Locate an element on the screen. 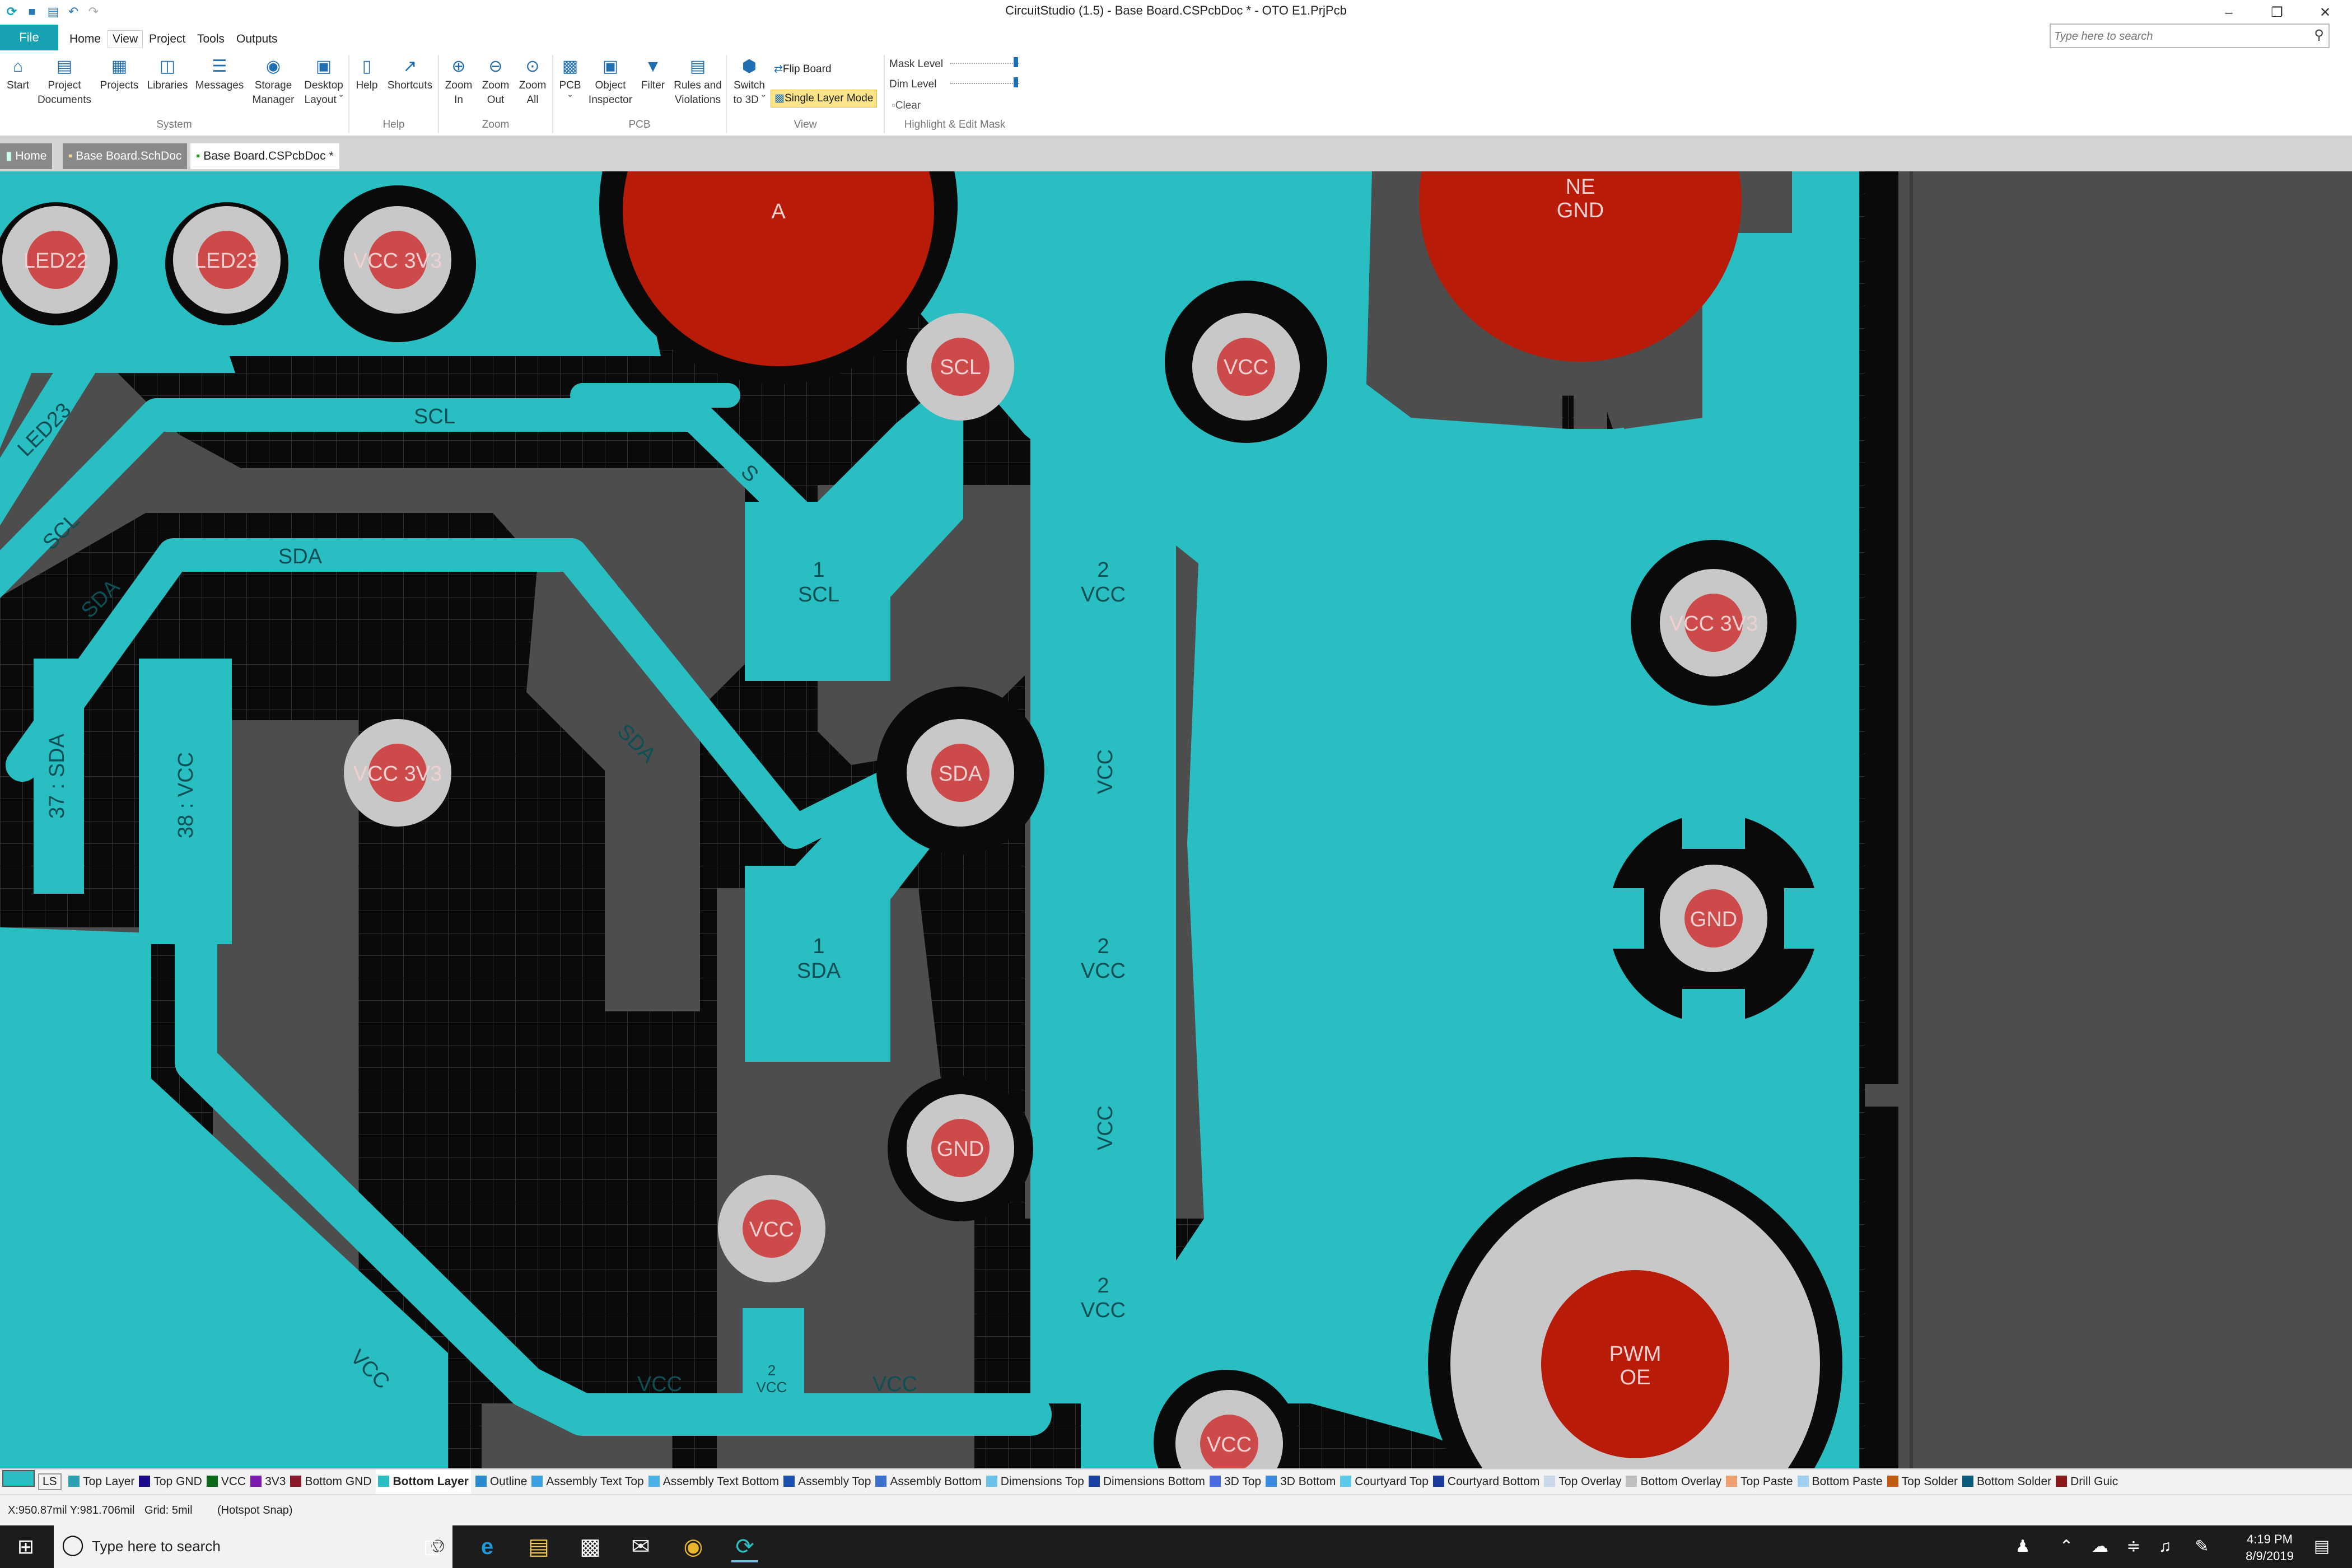 Image resolution: width=2352 pixels, height=1568 pixels. taskbar-clock: 4:19 PM 8/9/2019 is located at coordinates (2270, 1548).